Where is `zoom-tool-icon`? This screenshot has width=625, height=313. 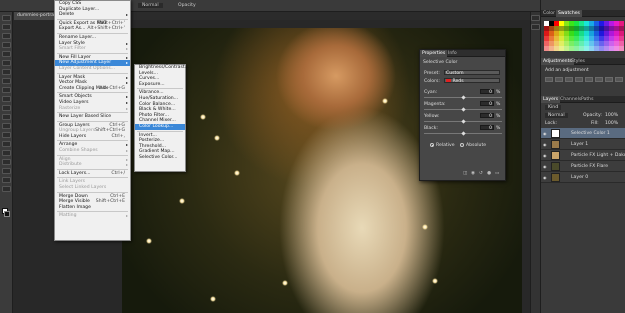
zoom-tool-icon is located at coordinates (6, 189).